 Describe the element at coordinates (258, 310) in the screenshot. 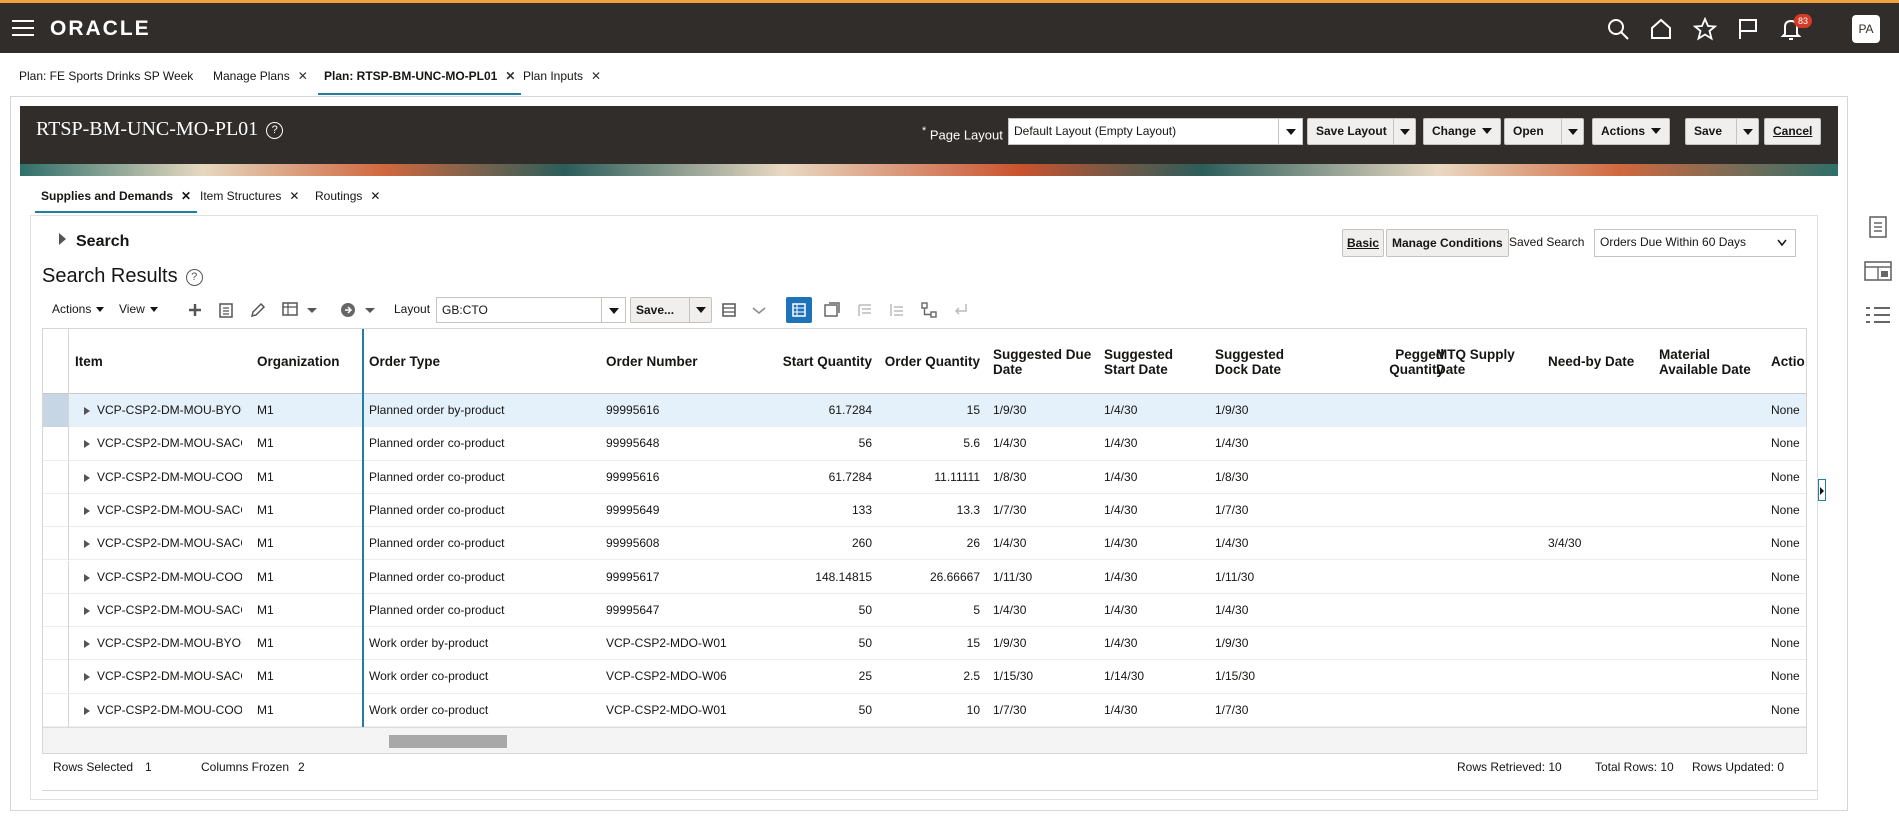

I see `edit-icon` at that location.